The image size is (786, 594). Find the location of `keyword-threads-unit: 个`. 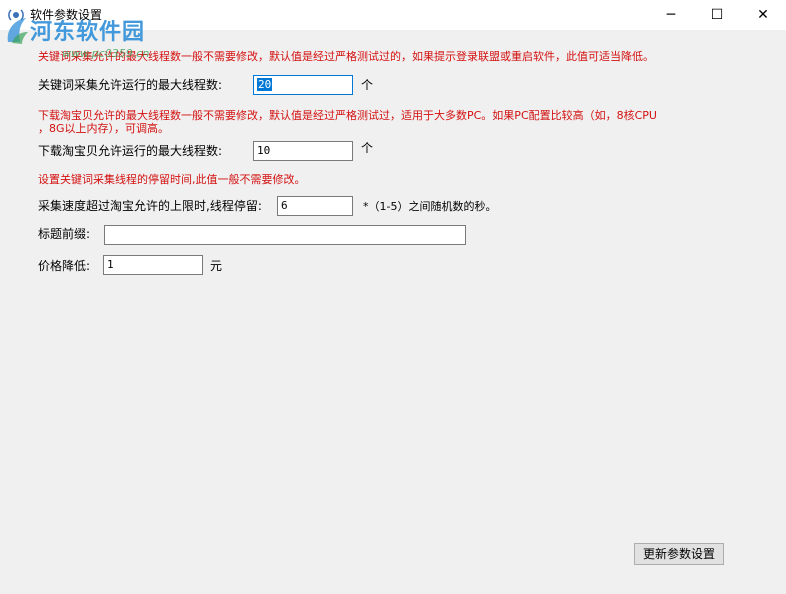

keyword-threads-unit: 个 is located at coordinates (367, 85).